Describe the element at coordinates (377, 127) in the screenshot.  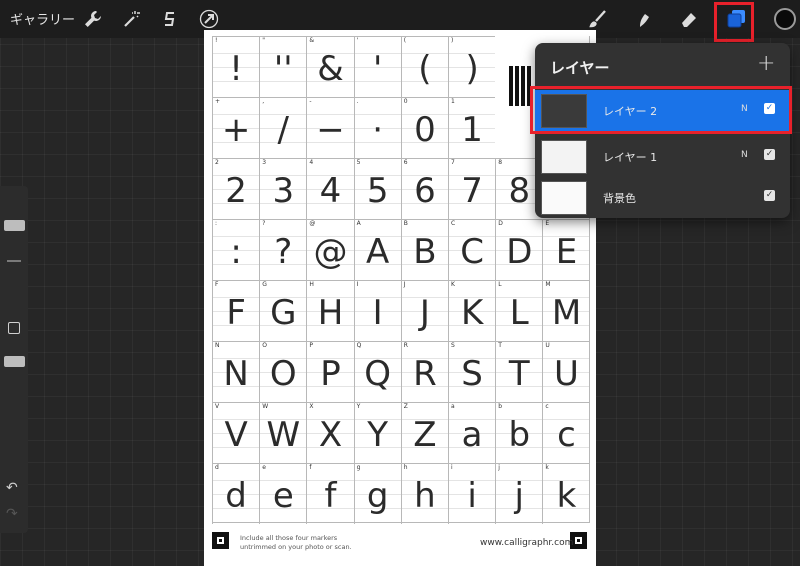
I see `glyph-cell: . ·` at that location.